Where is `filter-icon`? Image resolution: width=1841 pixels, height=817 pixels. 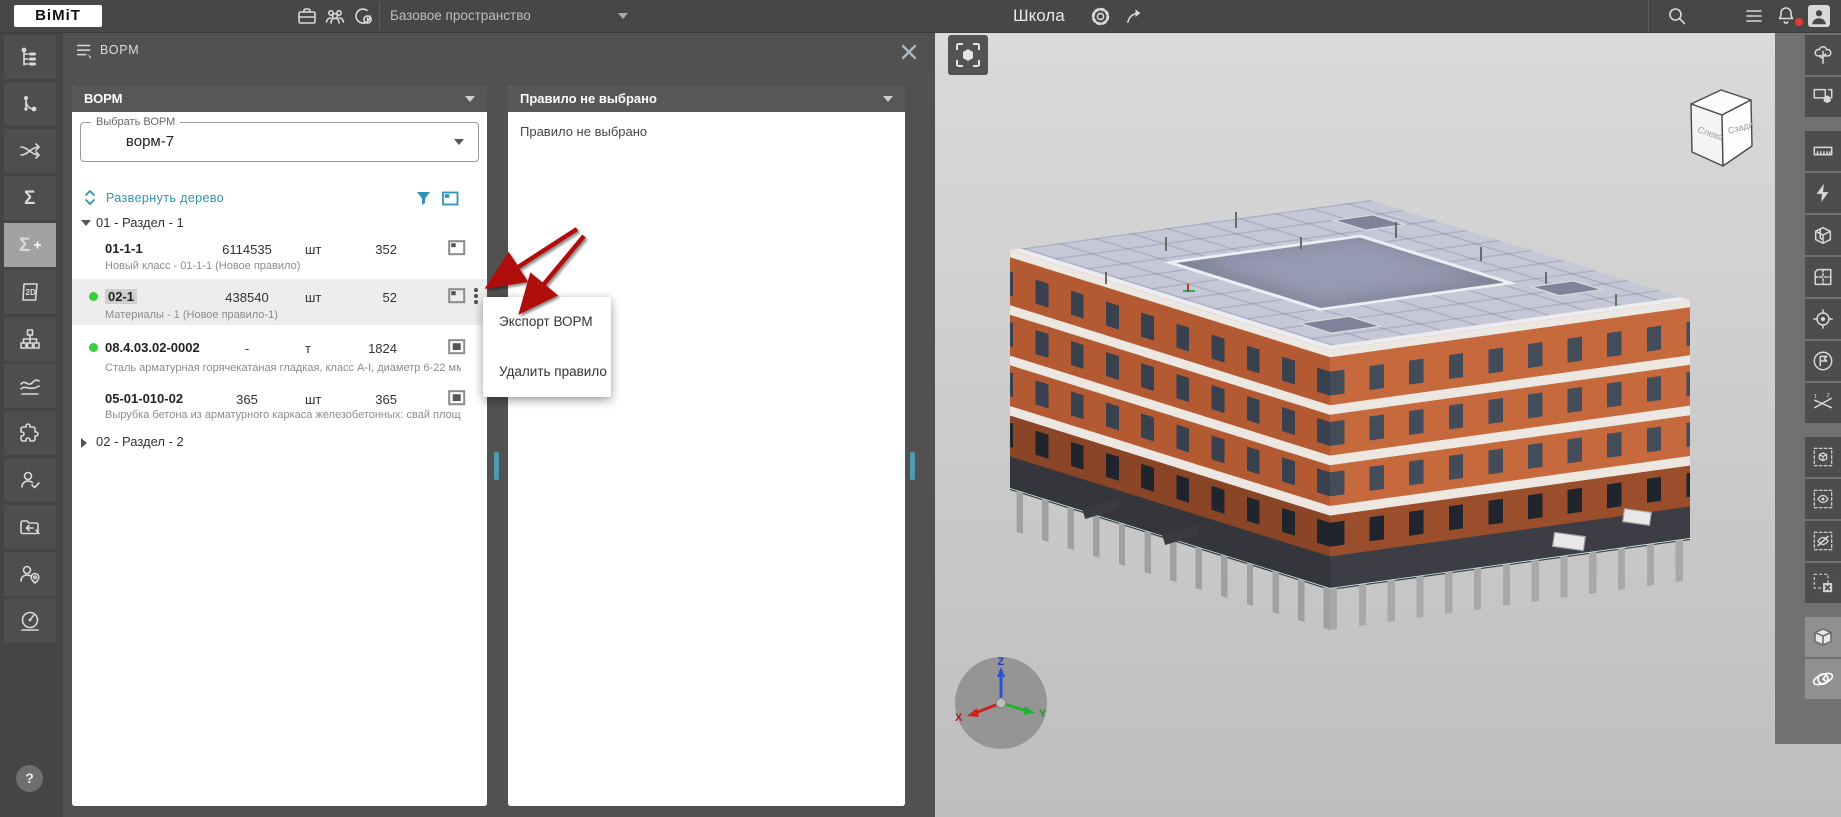 filter-icon is located at coordinates (423, 198).